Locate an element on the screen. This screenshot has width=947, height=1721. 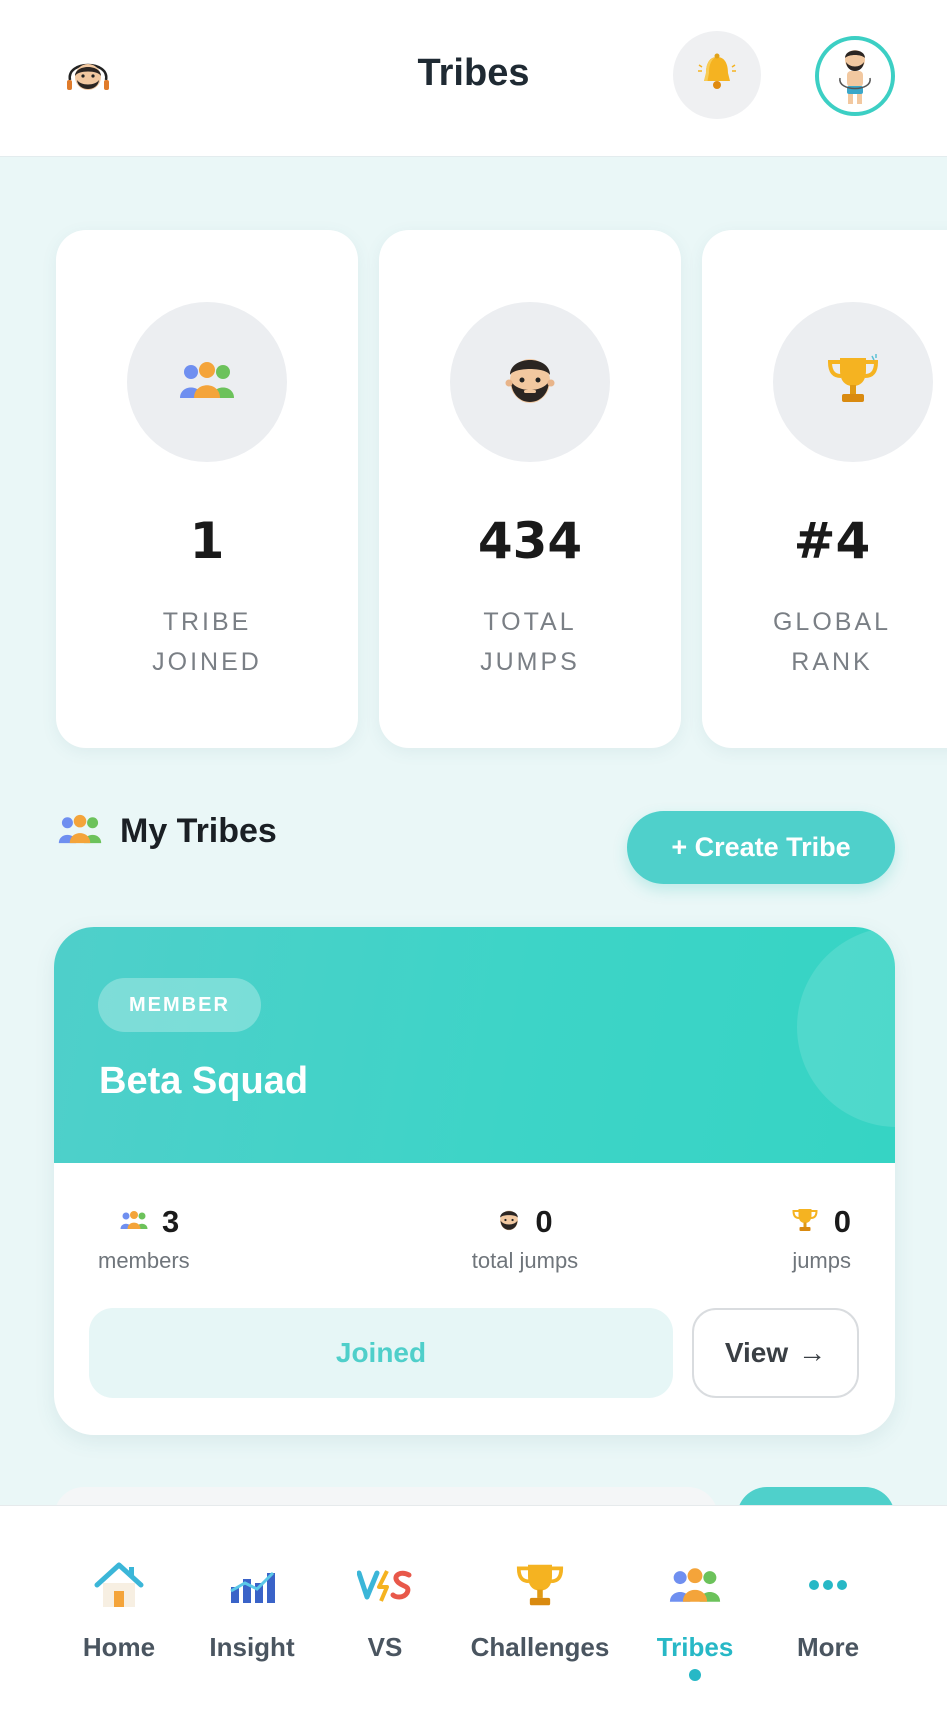
tribe-stat-jumps: 0 jumps is located at coordinates (820, 1238).